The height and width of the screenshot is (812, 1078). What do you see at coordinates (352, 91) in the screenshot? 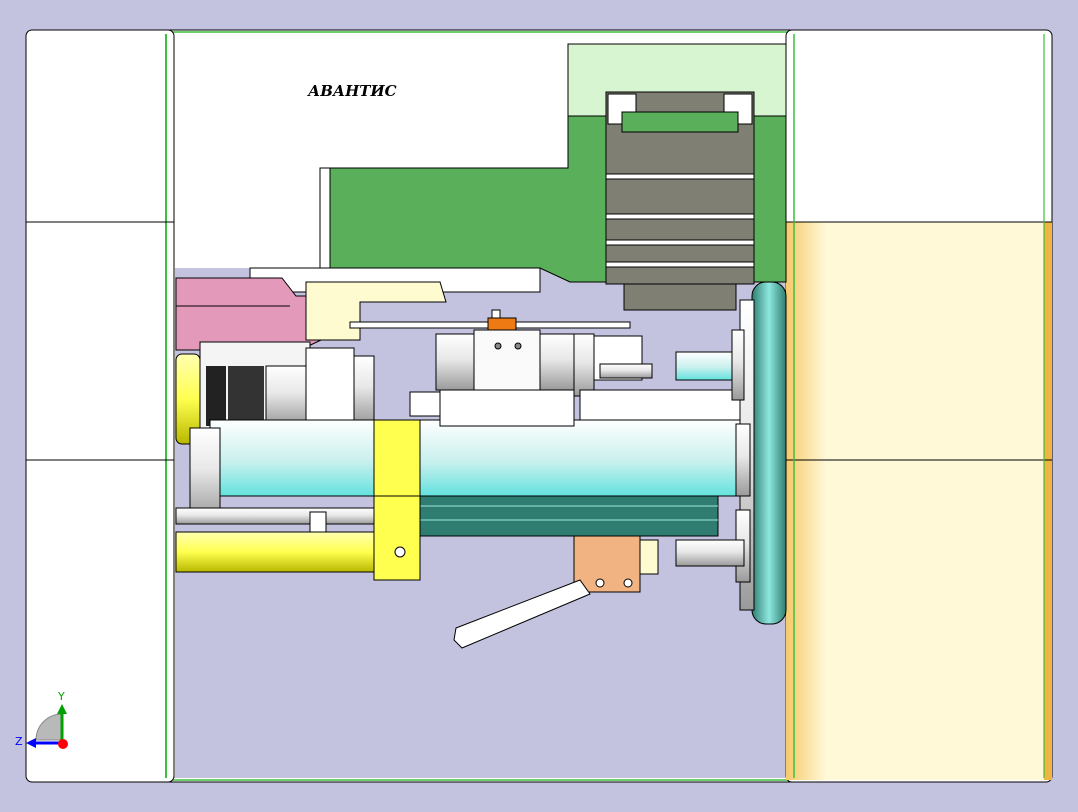
I see `logo-text: АВАНТИС` at bounding box center [352, 91].